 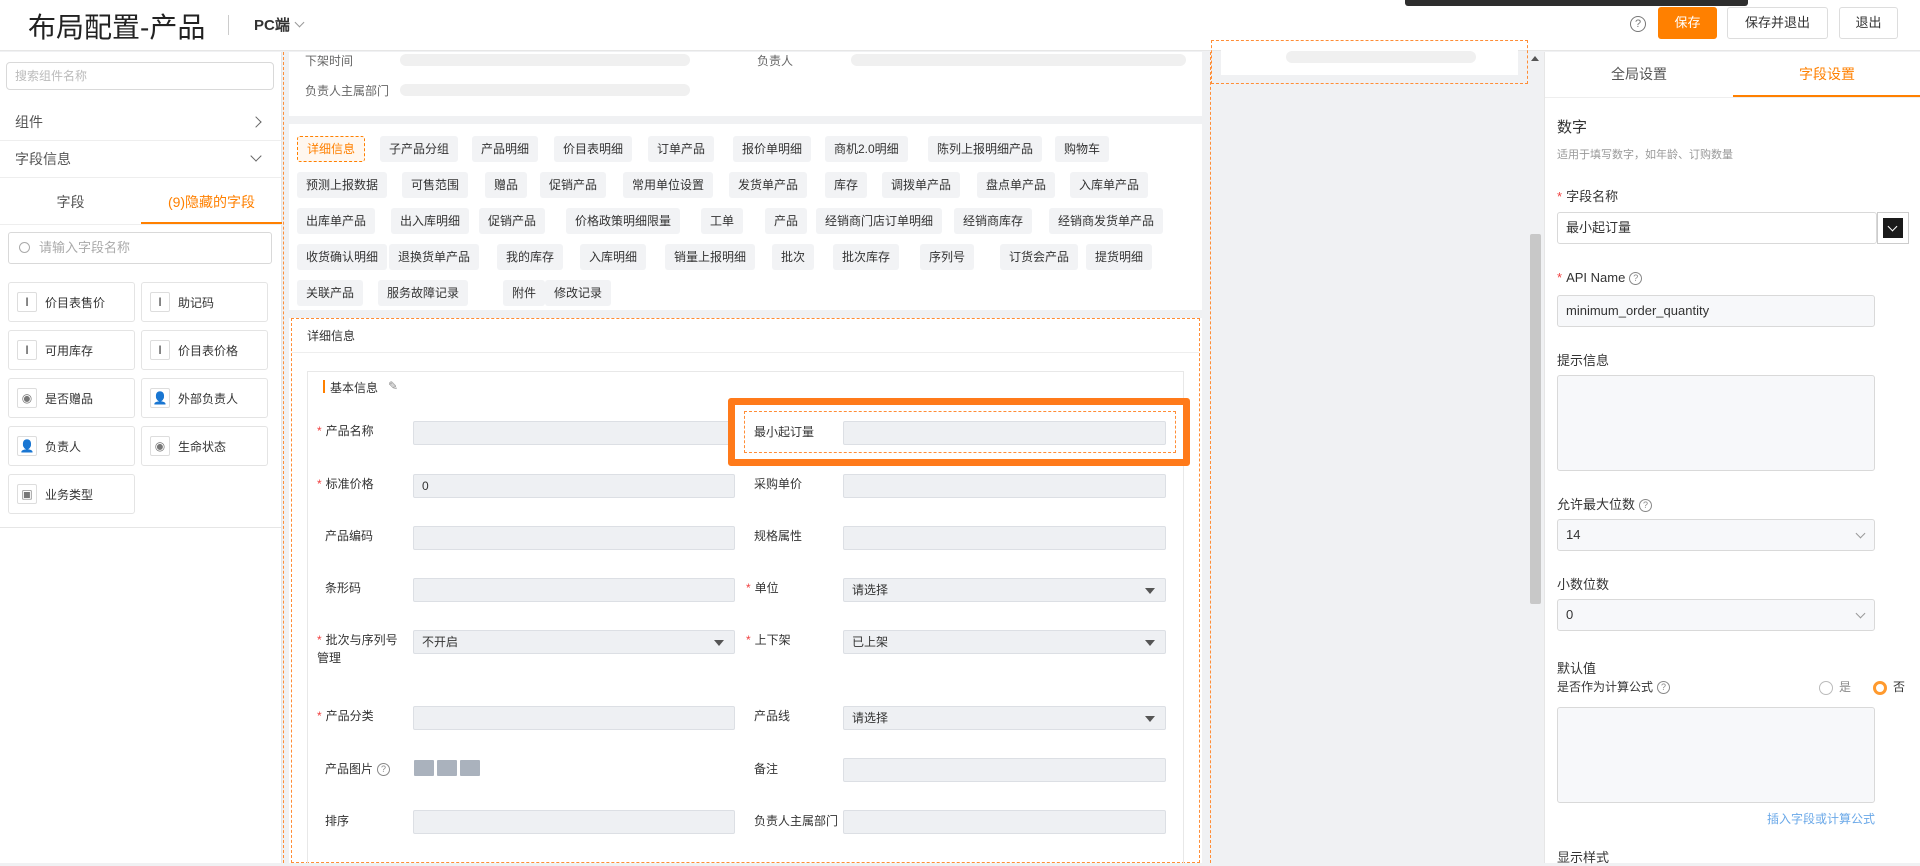 What do you see at coordinates (204, 302) in the screenshot?
I see `field-chip: I 助记码` at bounding box center [204, 302].